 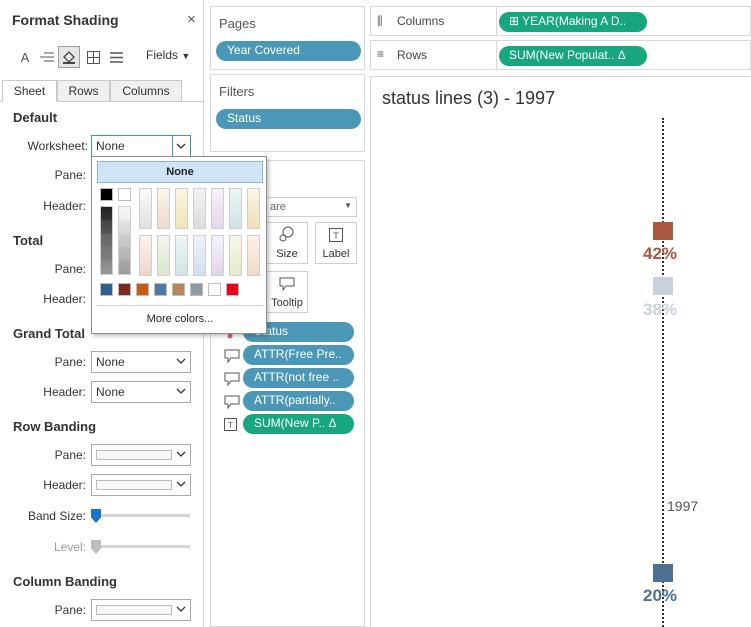 I want to click on data-label: 38%, so click(x=660, y=309).